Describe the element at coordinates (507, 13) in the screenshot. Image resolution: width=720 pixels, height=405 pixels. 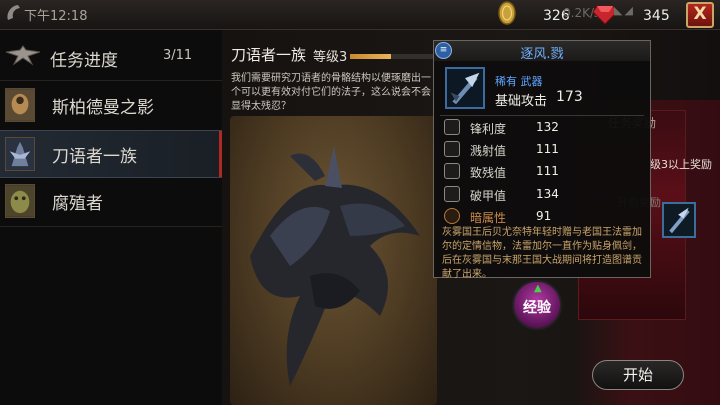
I see `gold-coin-icon` at that location.